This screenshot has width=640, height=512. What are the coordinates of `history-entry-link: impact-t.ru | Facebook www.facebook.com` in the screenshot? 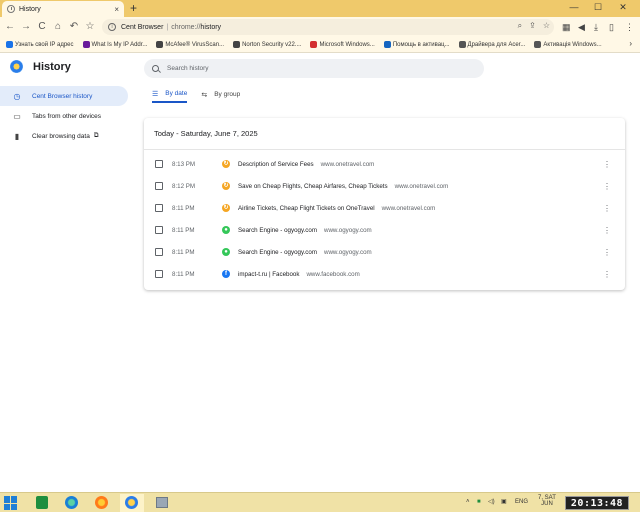 It's located at (299, 274).